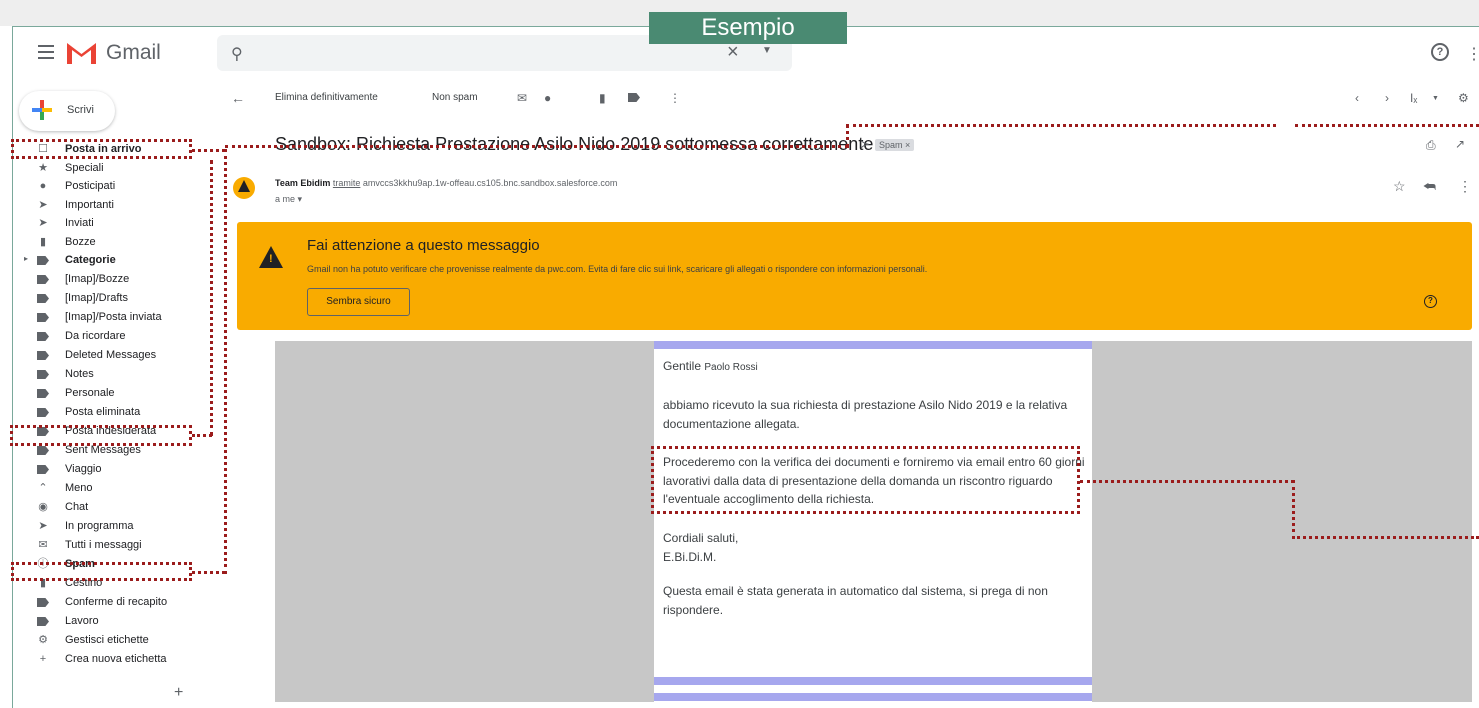 The image size is (1479, 708). I want to click on sidebar-item-notes: Notes, so click(105, 376).